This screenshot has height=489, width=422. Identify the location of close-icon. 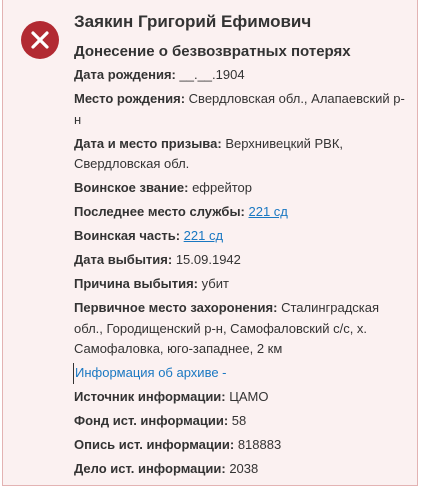
(40, 40).